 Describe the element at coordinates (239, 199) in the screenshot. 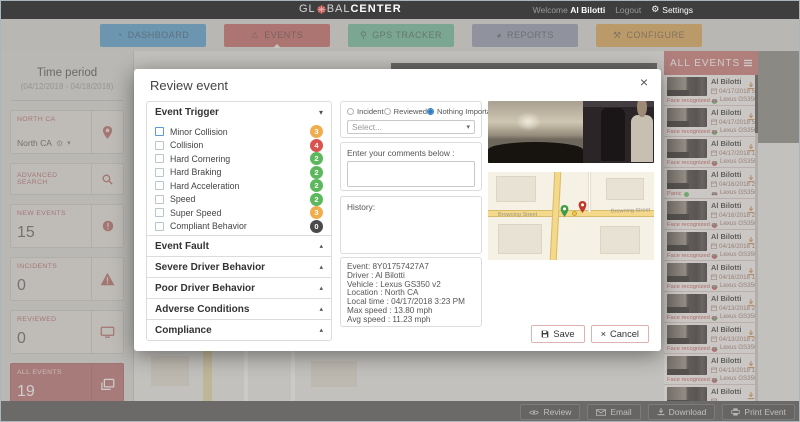

I see `trigger-row: Speed 2` at that location.